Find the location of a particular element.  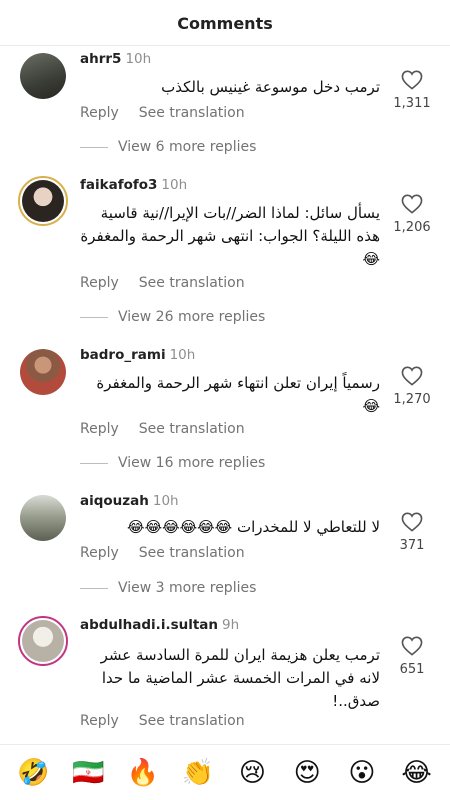

comments-header: Comments is located at coordinates (225, 23).